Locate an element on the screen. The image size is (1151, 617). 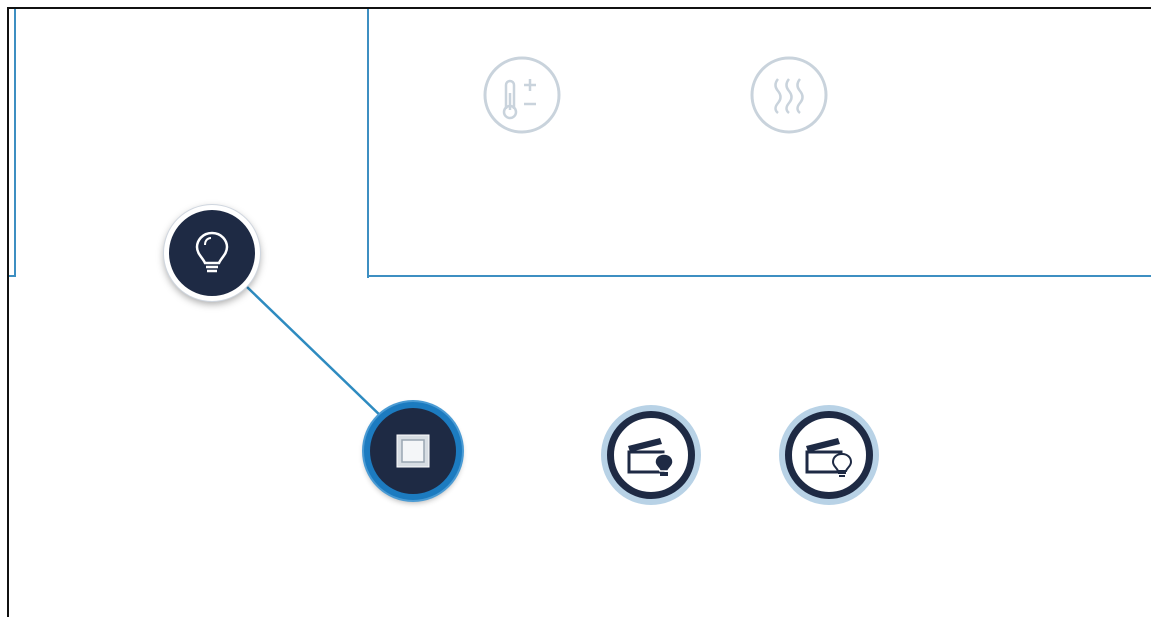
heating-button is located at coordinates (789, 95).